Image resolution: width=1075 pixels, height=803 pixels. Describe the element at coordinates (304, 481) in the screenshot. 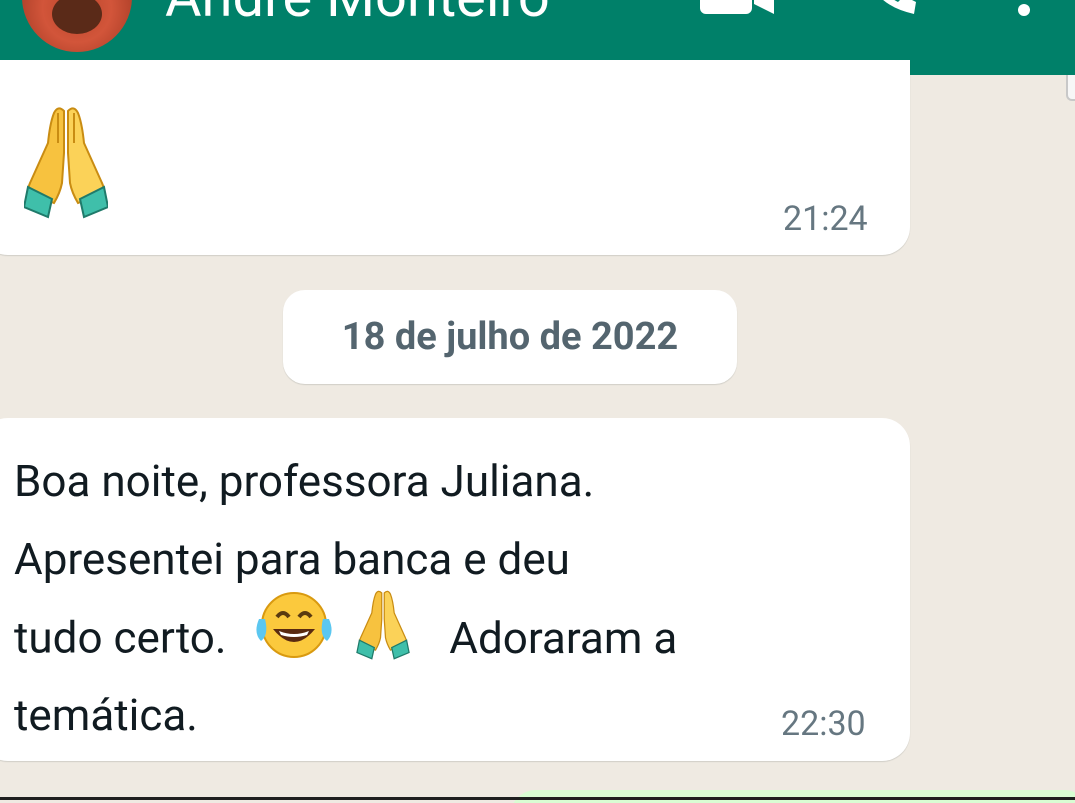

I see `message-line: Boa noite, professora Juliana.` at that location.